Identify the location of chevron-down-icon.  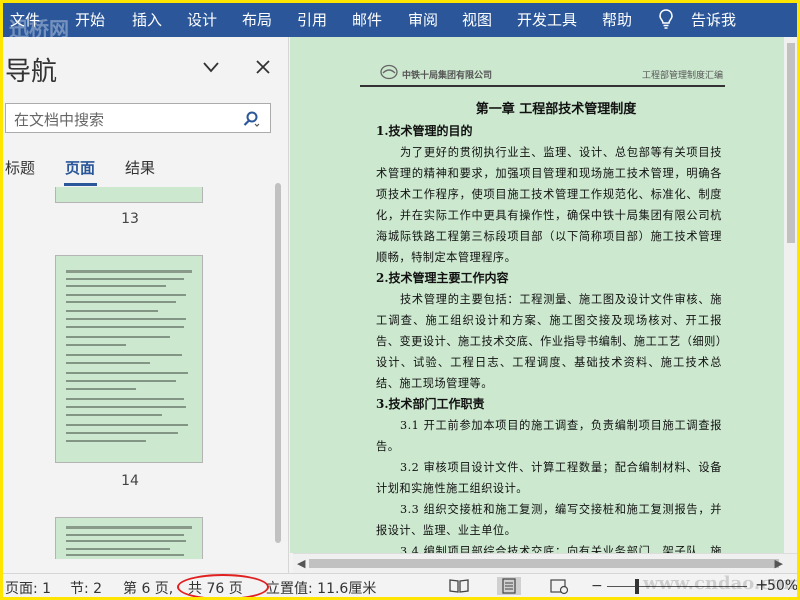
(211, 67).